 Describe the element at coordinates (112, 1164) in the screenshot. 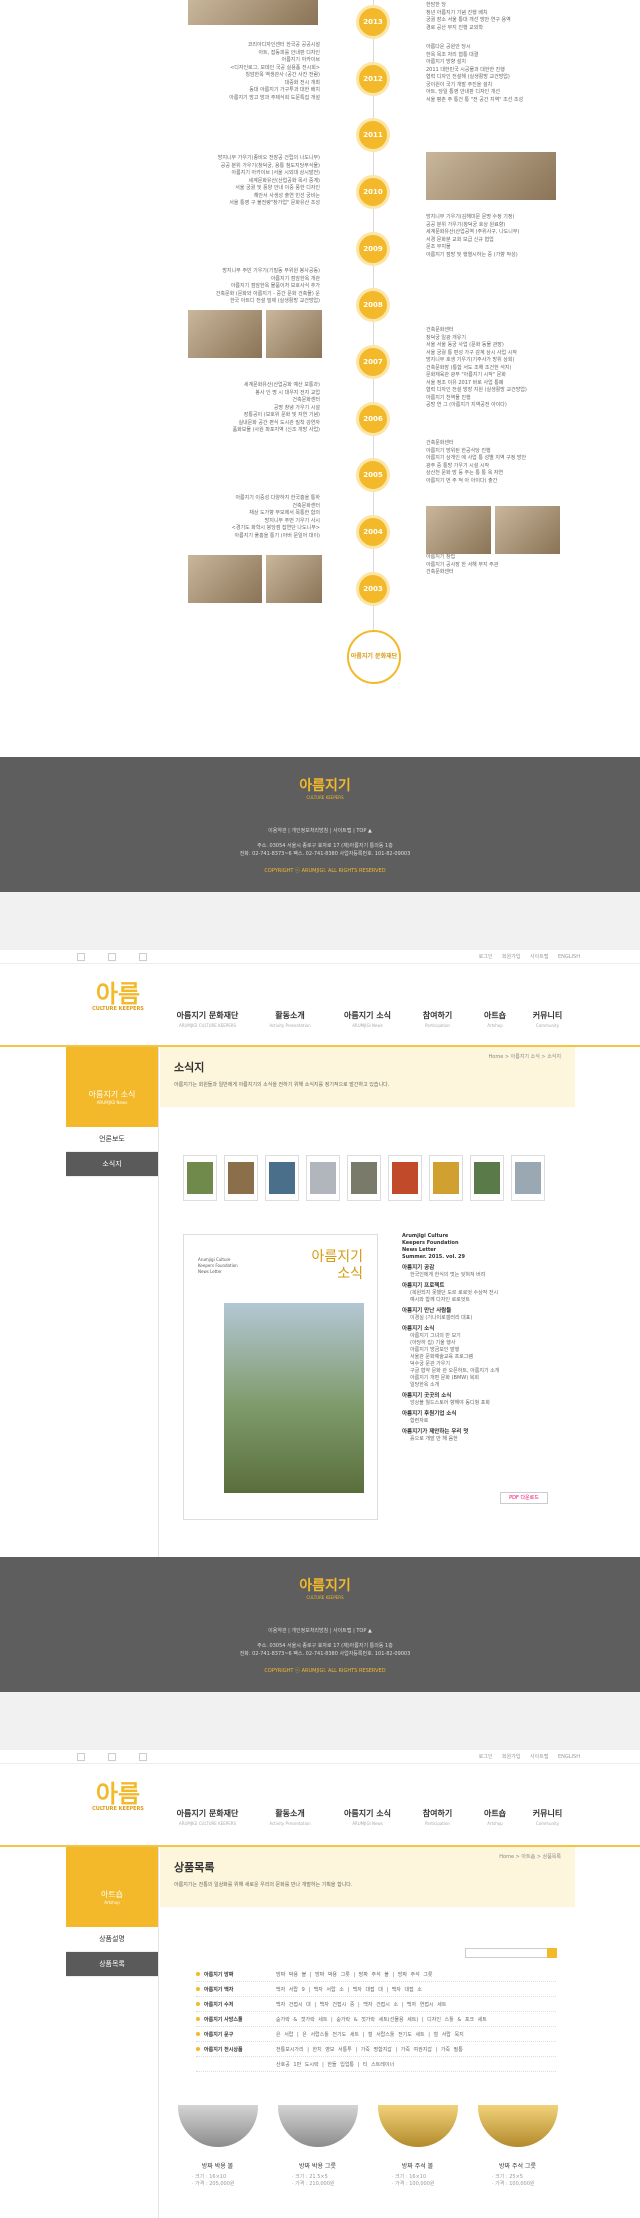

I see `lnb-item-newsletter: 소식지` at that location.